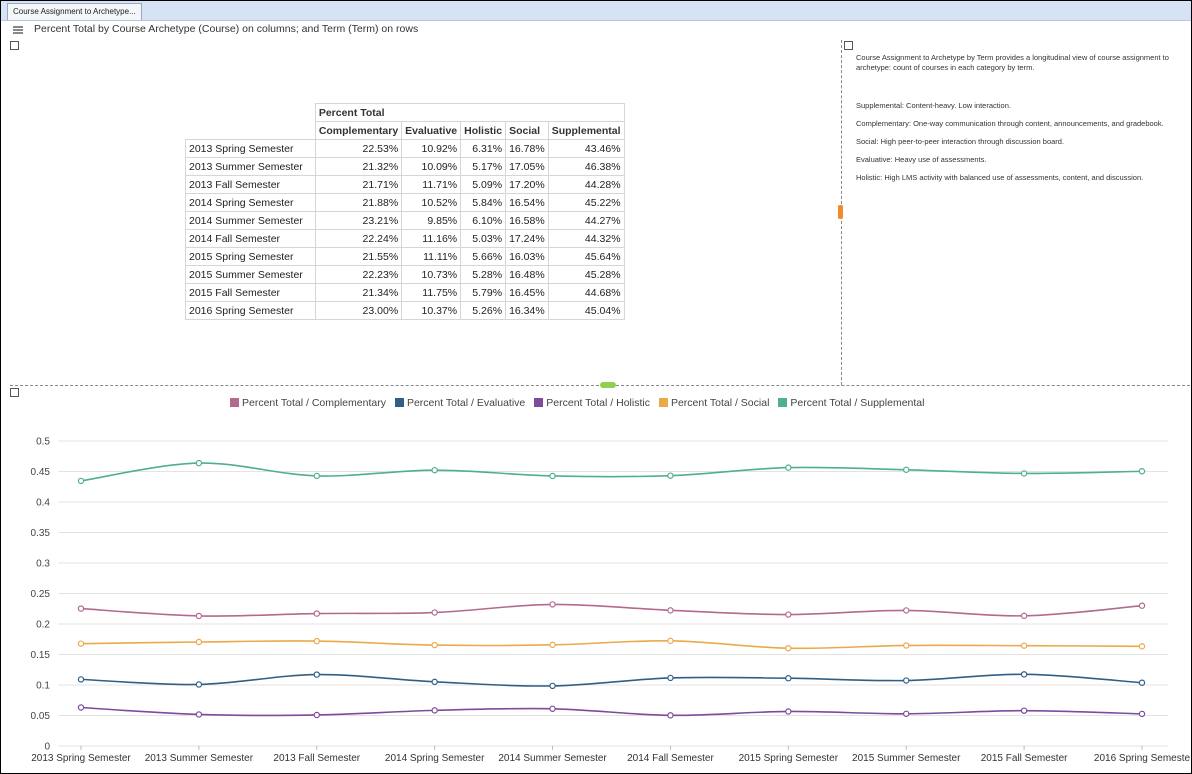 The height and width of the screenshot is (774, 1192). Describe the element at coordinates (598, 403) in the screenshot. I see `legend-label: Percent Total / Holistic` at that location.